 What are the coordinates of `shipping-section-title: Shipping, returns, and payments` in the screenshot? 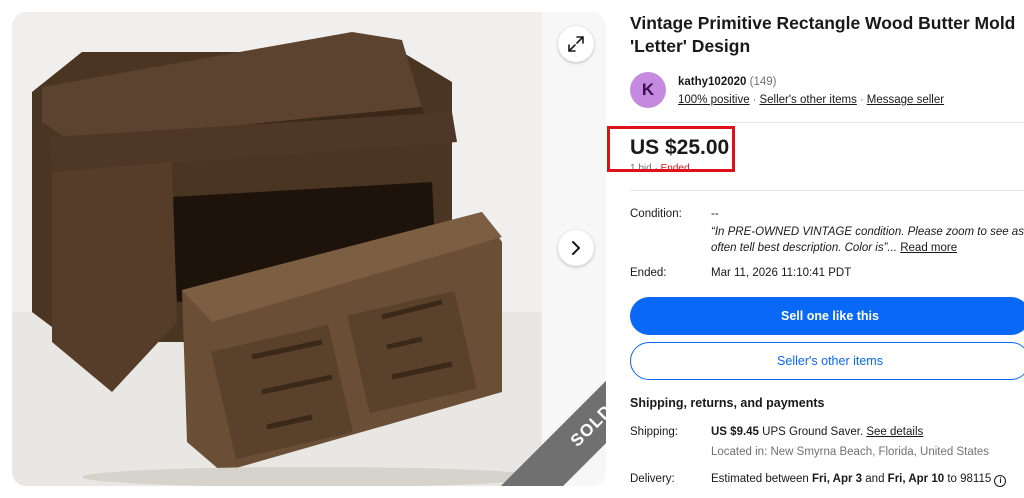 It's located at (727, 403).